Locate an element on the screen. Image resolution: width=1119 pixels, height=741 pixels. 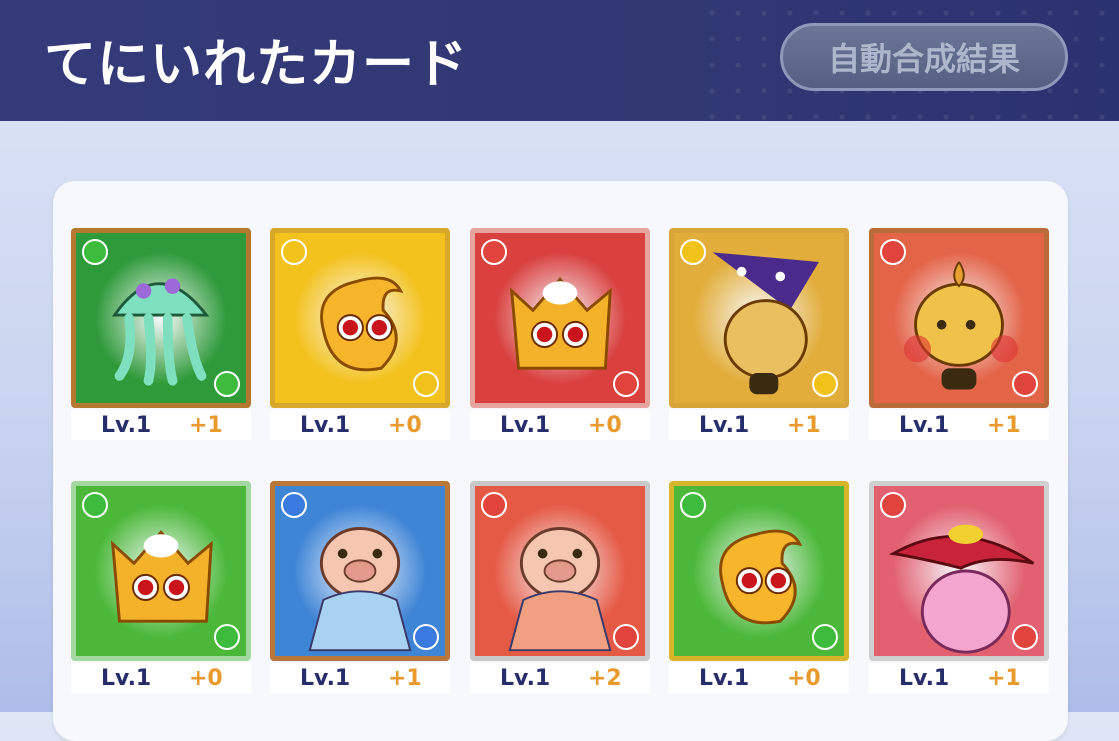
jellyfish-card: Lv.1 +1 is located at coordinates (161, 334).